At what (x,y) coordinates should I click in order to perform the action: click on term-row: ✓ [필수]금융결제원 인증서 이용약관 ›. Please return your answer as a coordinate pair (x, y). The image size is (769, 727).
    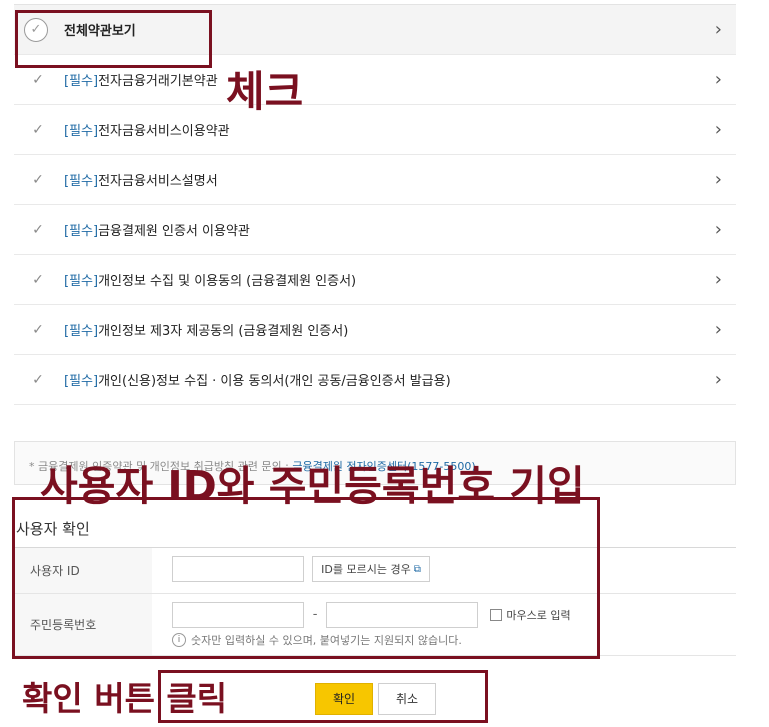
    Looking at the image, I should click on (375, 230).